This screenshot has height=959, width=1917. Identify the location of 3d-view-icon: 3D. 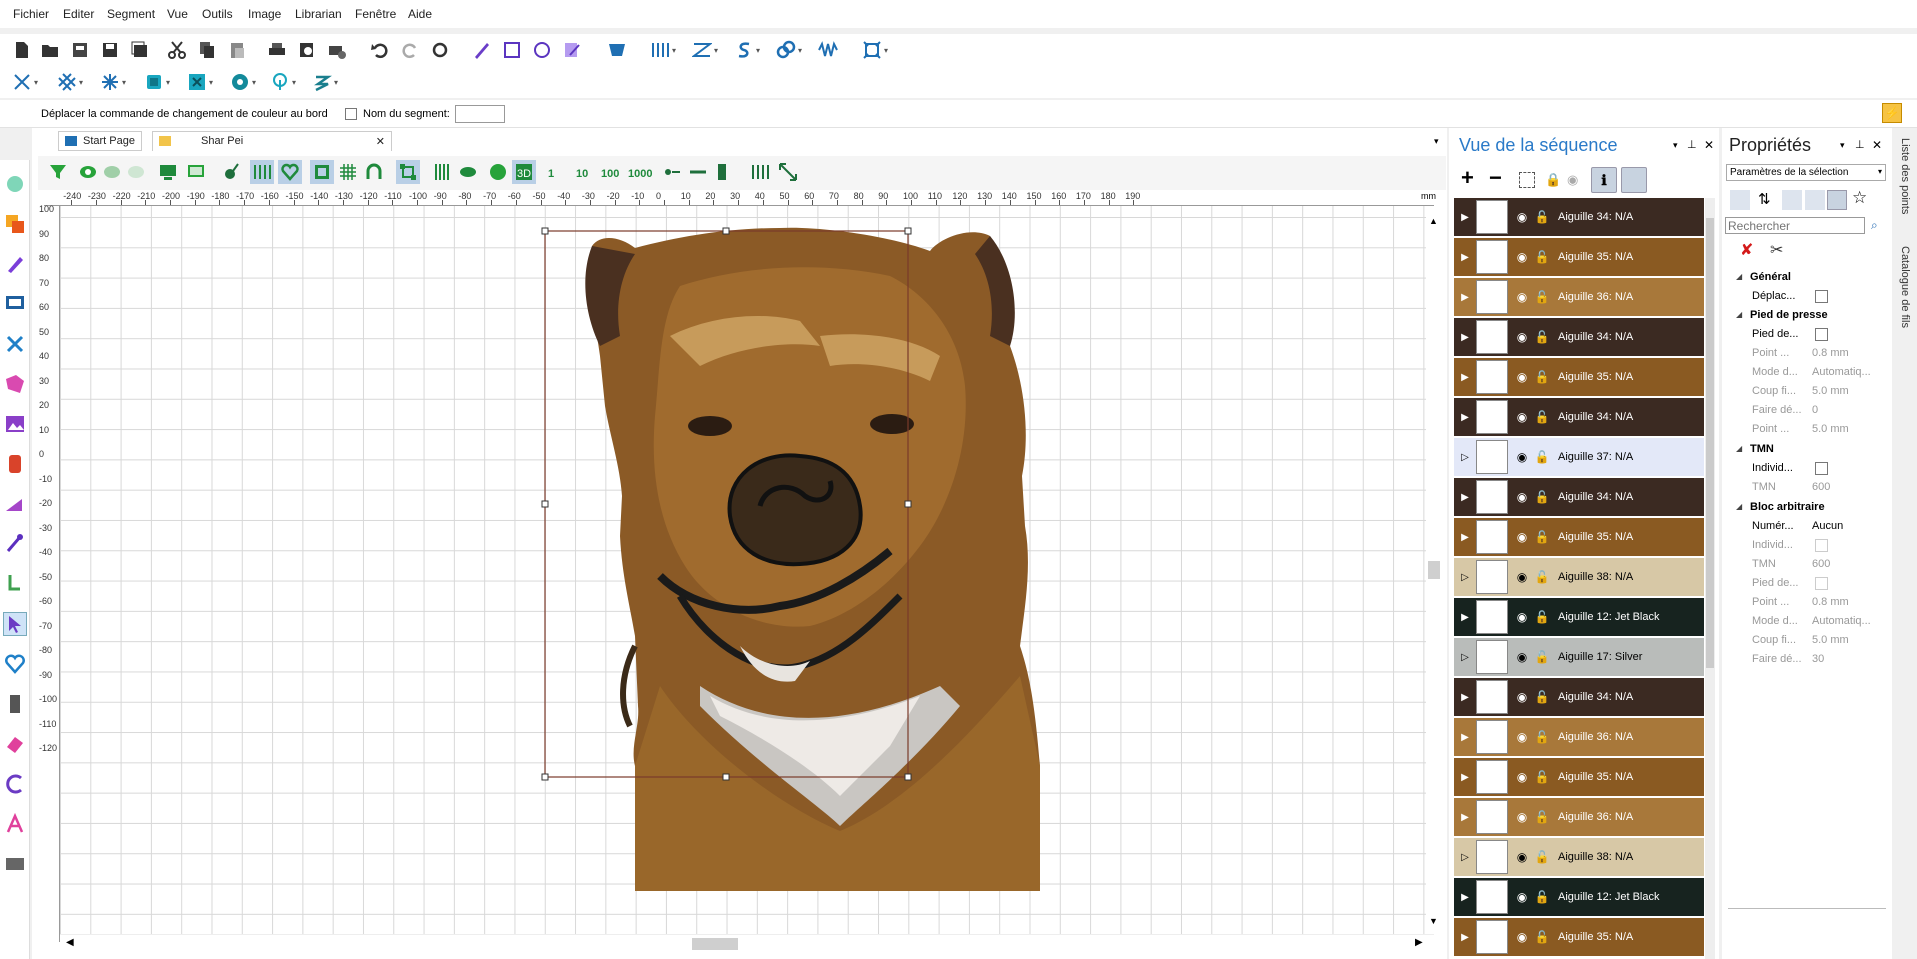
(524, 172).